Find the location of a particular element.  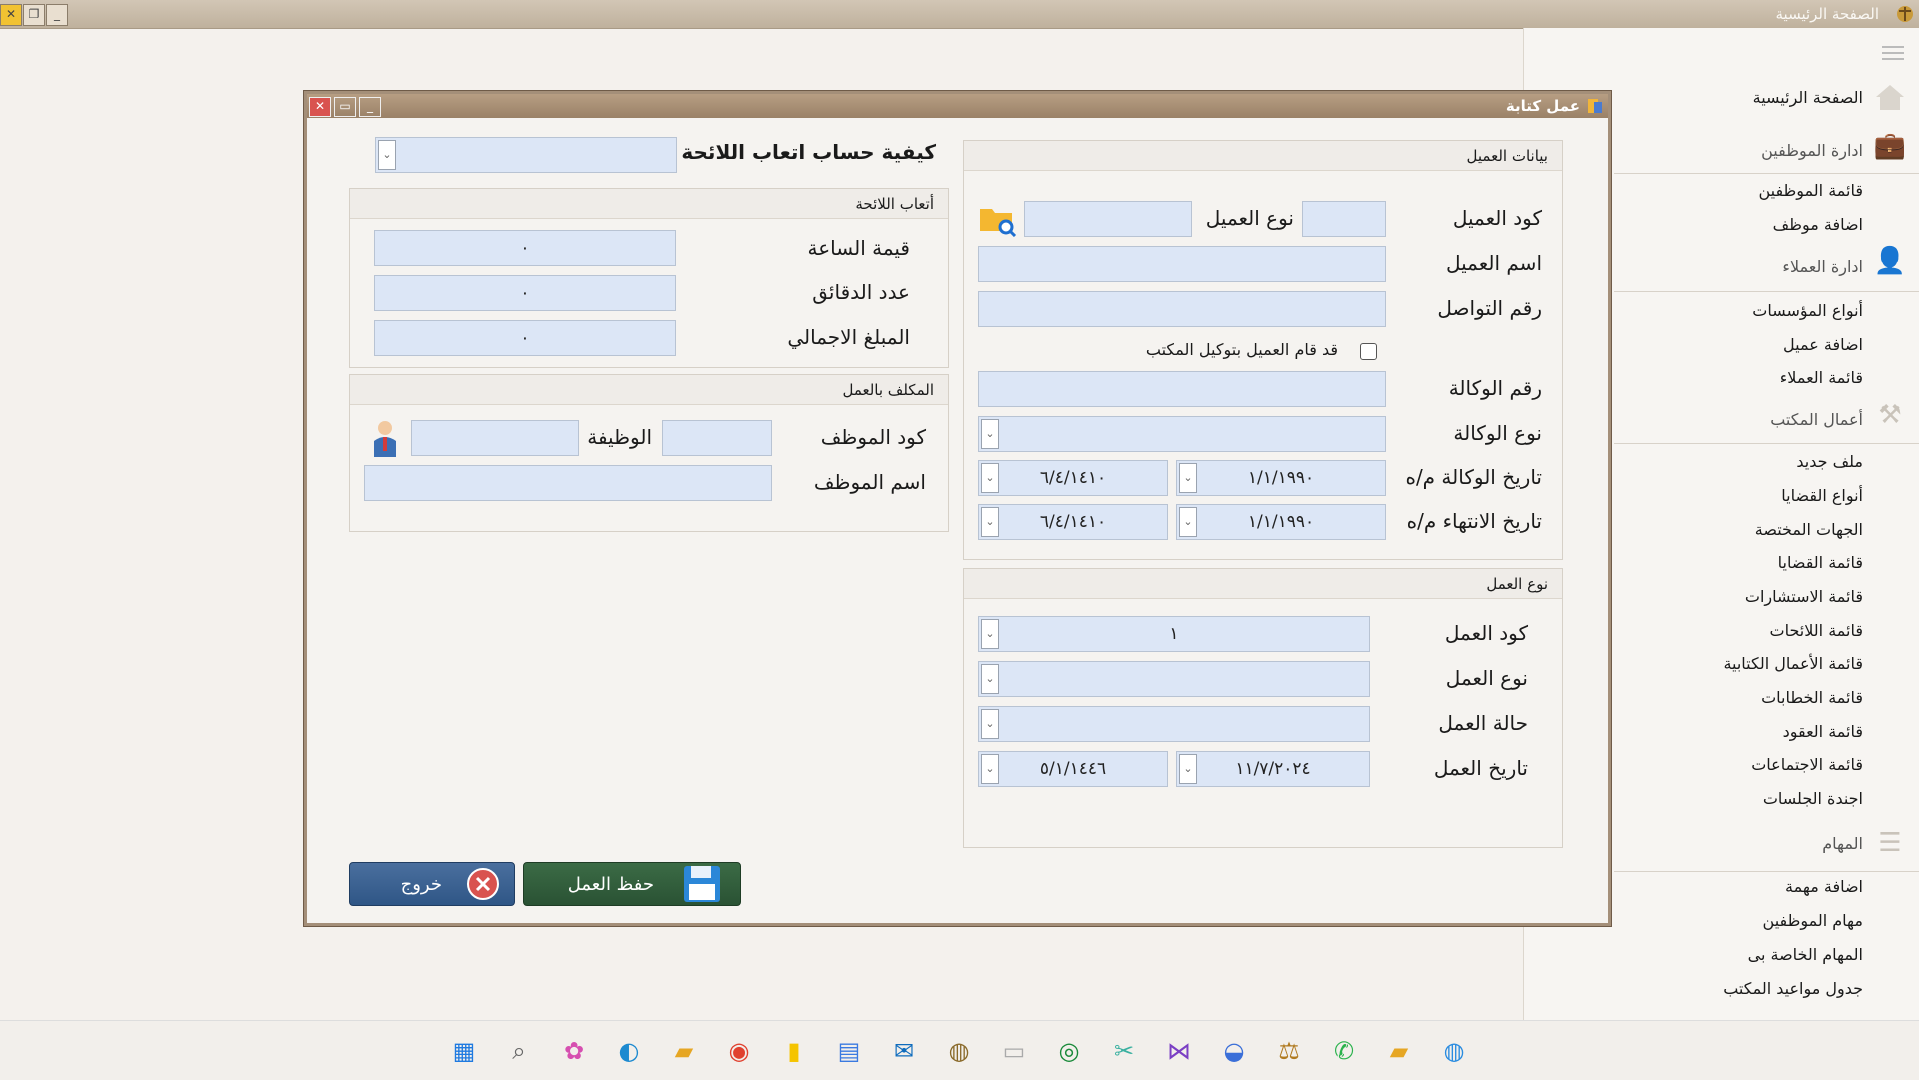

winrar-icon: ◍ is located at coordinates (959, 1051).